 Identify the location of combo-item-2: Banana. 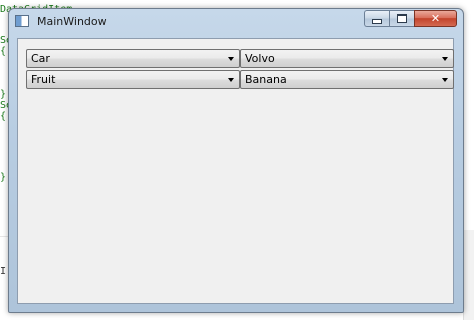
(347, 79).